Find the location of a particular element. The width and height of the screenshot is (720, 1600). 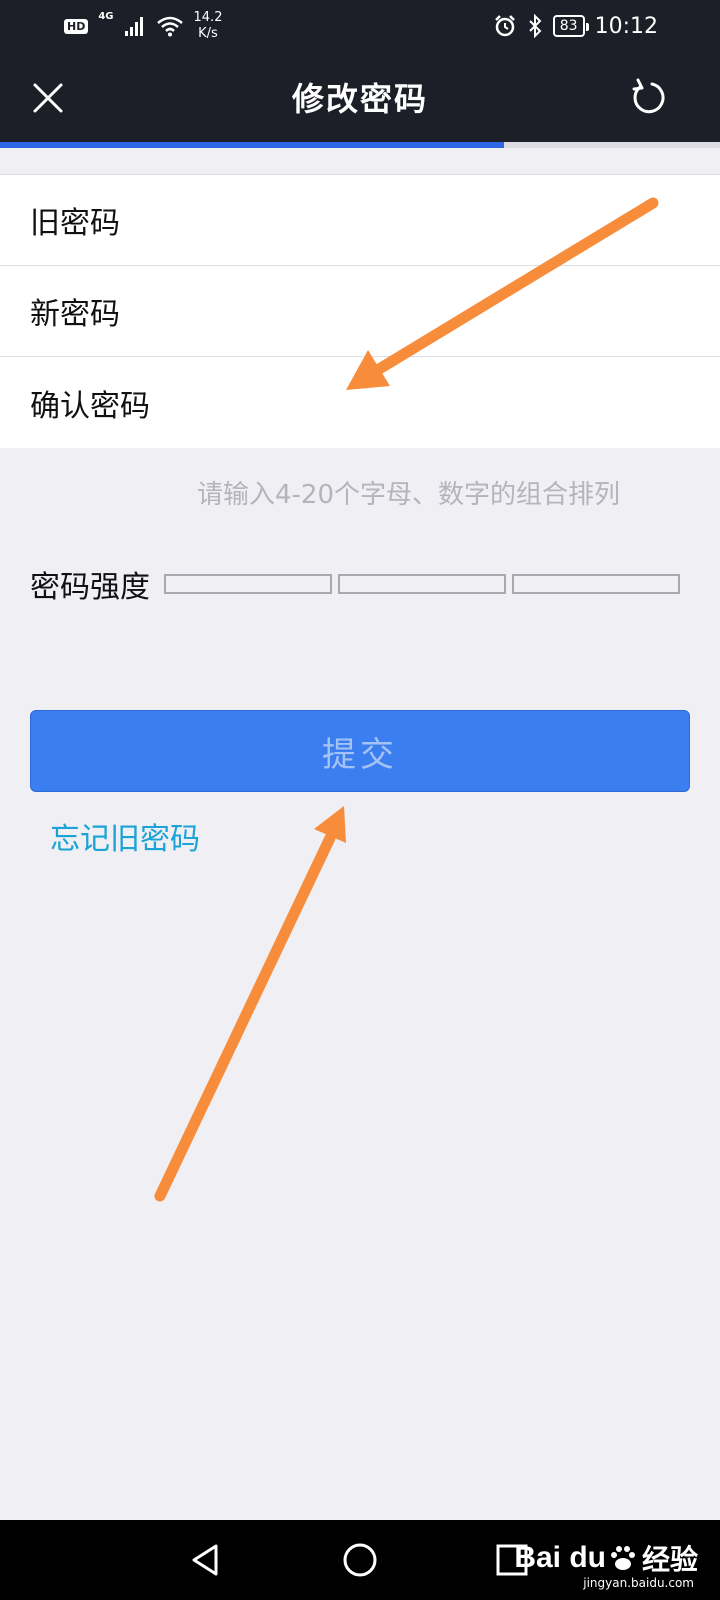

old-password-input is located at coordinates (465, 220).